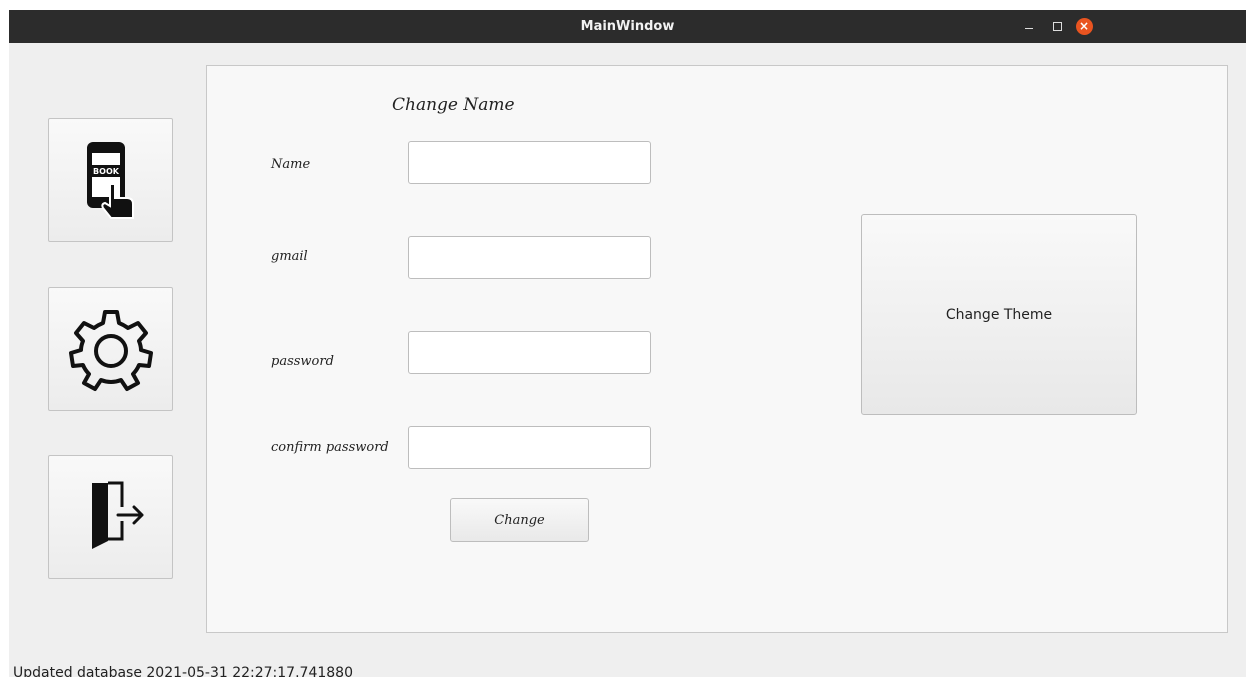 The height and width of the screenshot is (677, 1255). What do you see at coordinates (291, 164) in the screenshot?
I see `name-label: Name` at bounding box center [291, 164].